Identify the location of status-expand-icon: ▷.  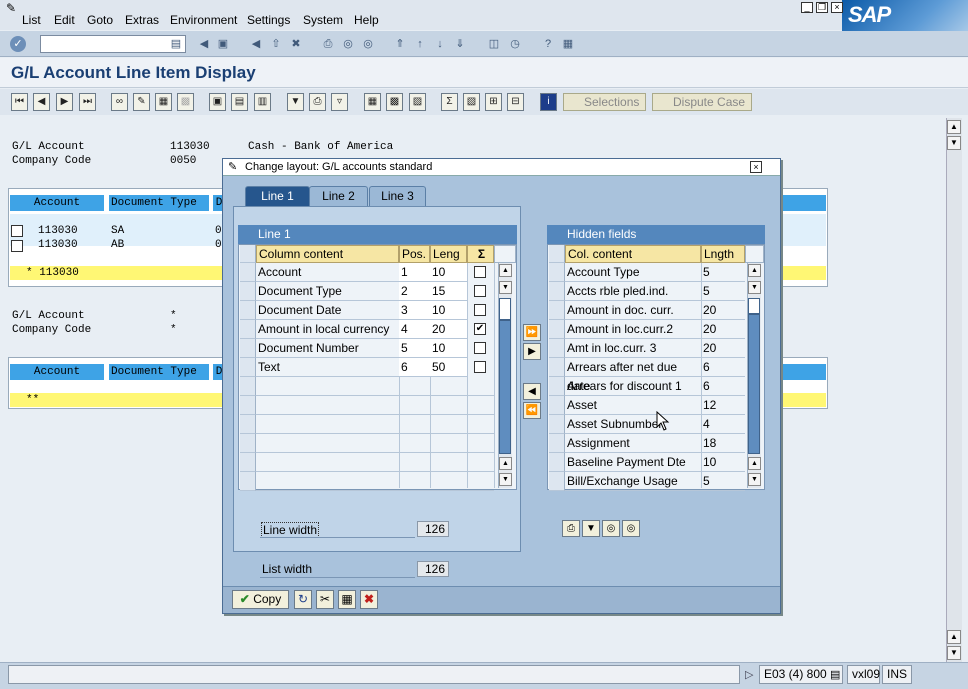
(749, 674).